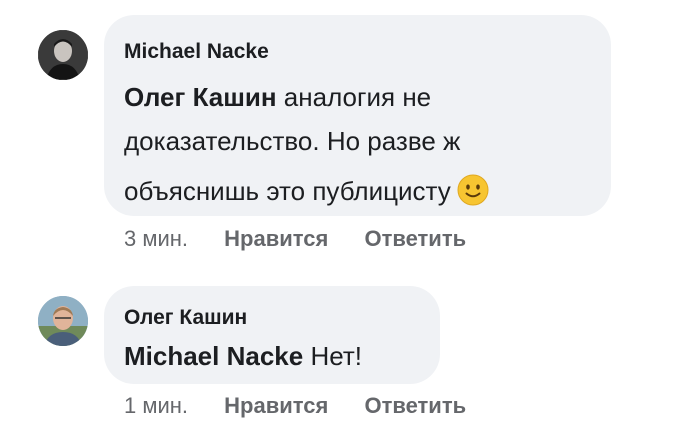 This screenshot has height=425, width=674. I want to click on comment-author-link: Олег Кашин, so click(185, 318).